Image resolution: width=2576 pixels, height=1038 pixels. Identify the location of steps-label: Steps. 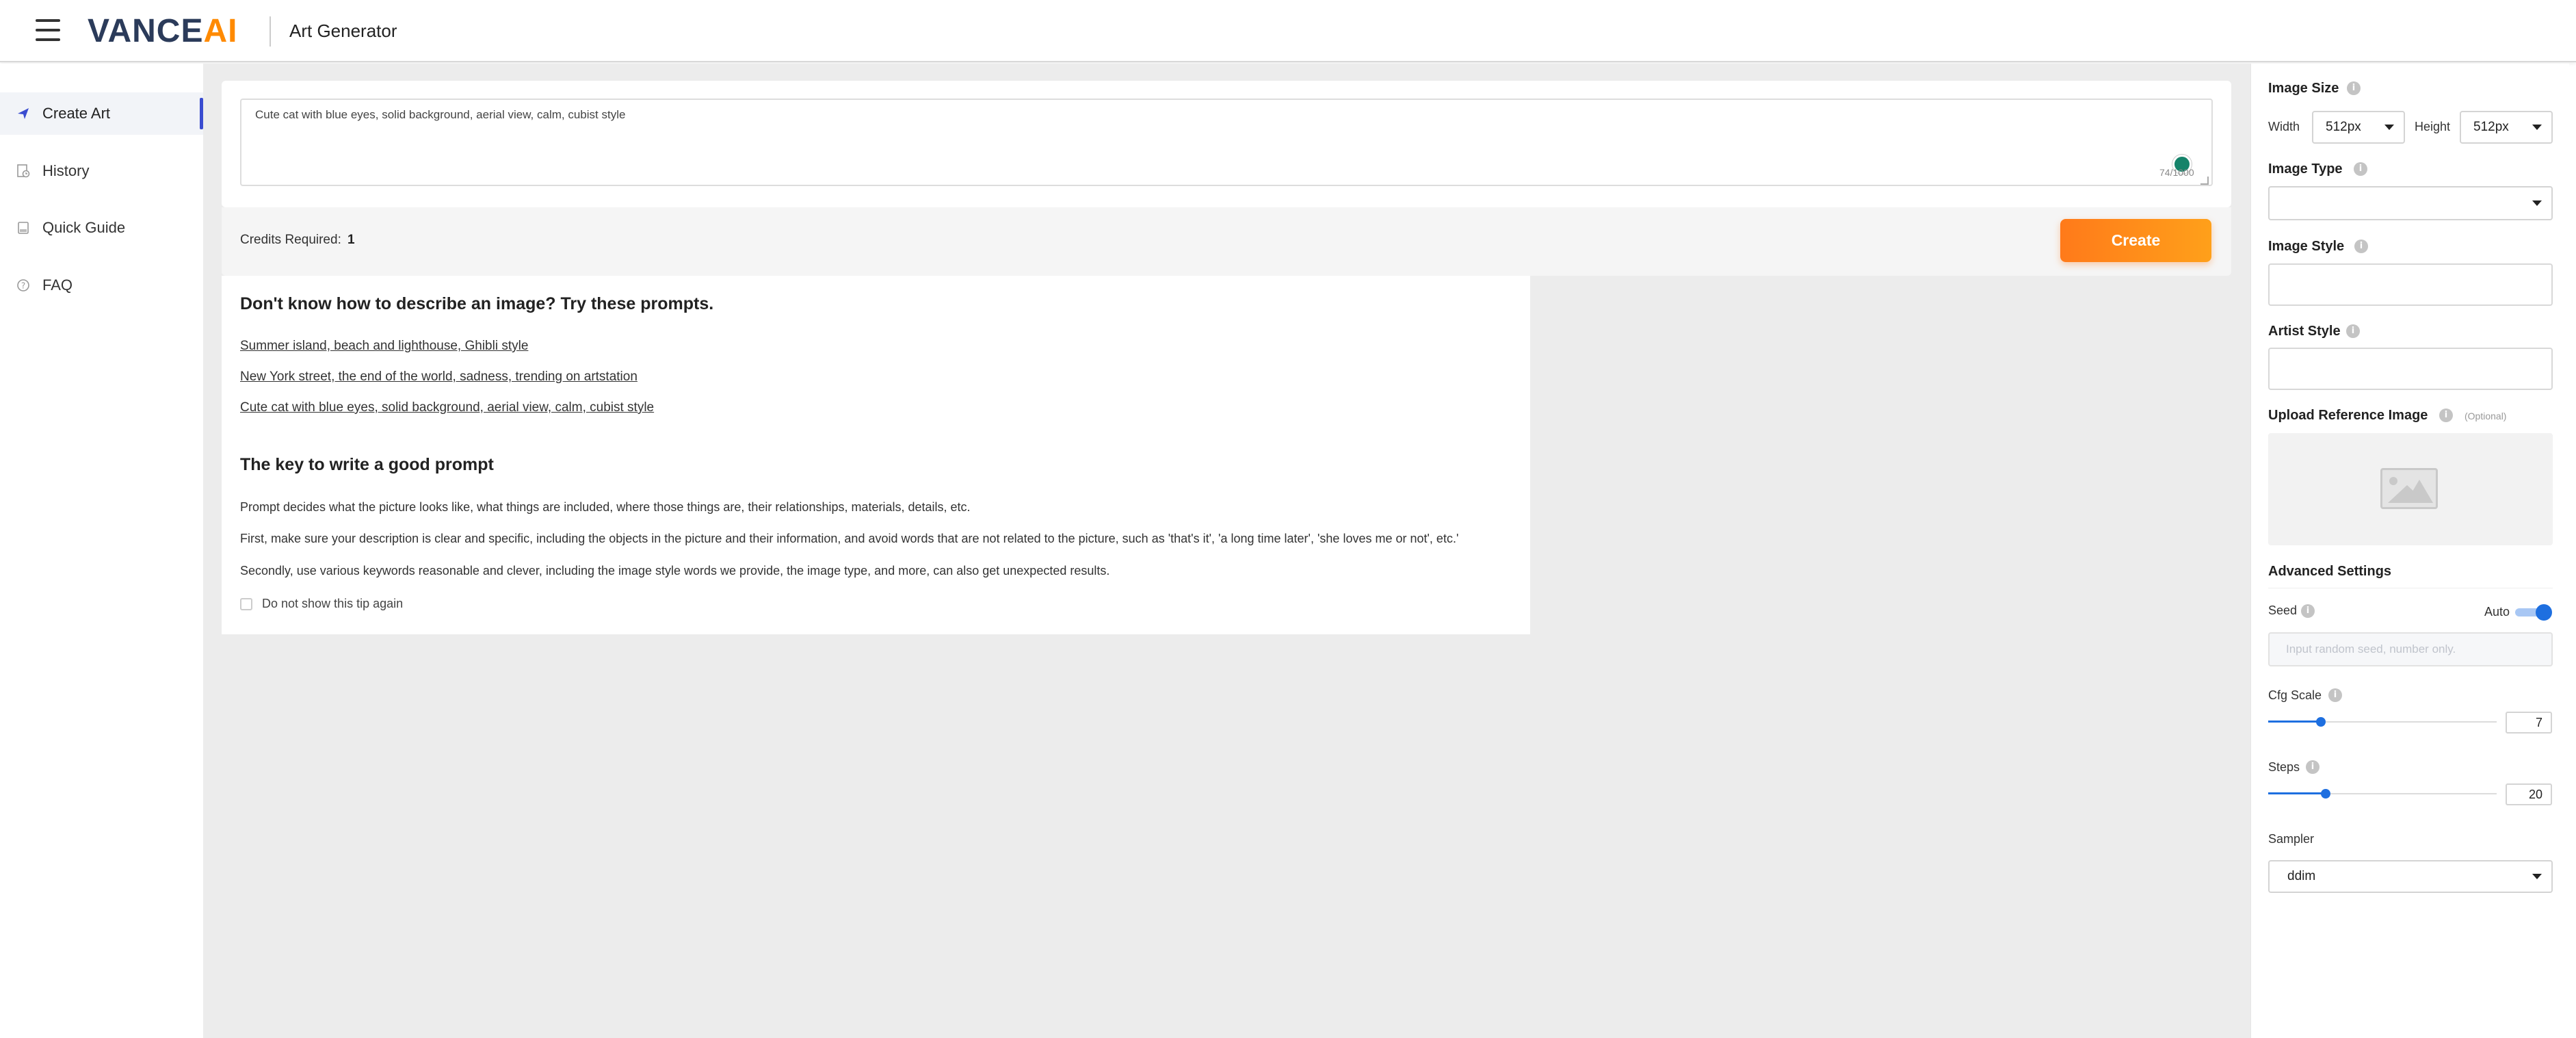
(2284, 767).